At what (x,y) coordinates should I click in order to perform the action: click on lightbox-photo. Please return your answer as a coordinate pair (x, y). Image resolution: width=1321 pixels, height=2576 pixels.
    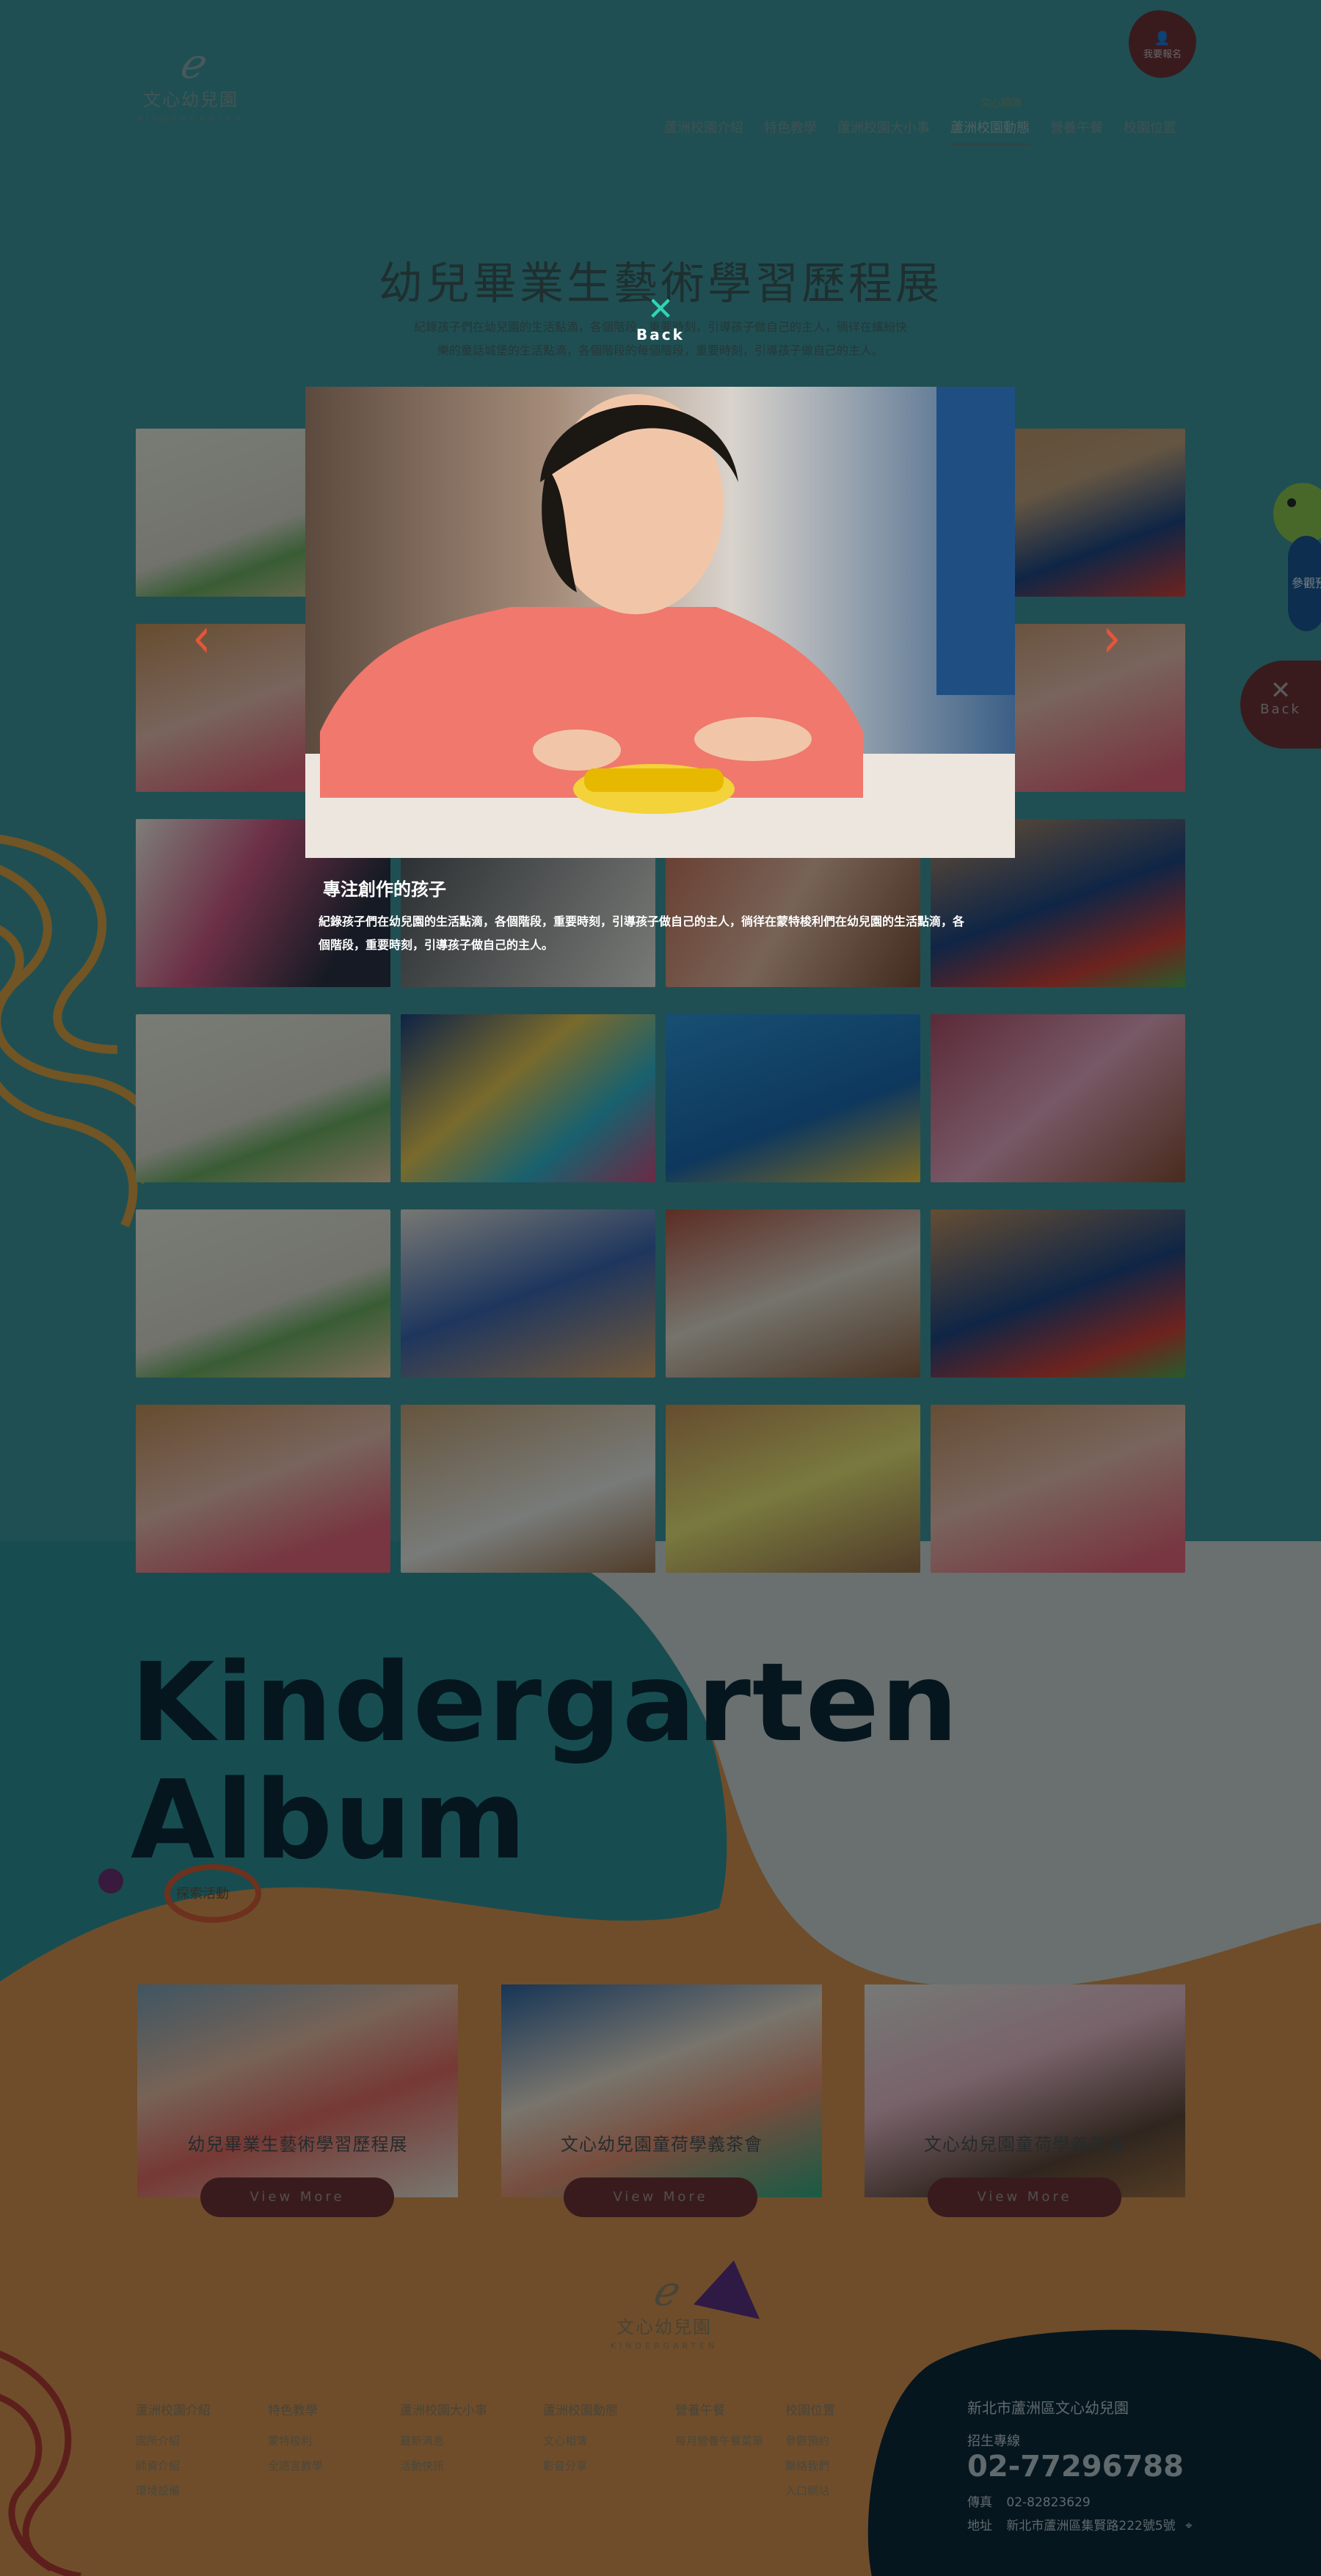
    Looking at the image, I should click on (660, 622).